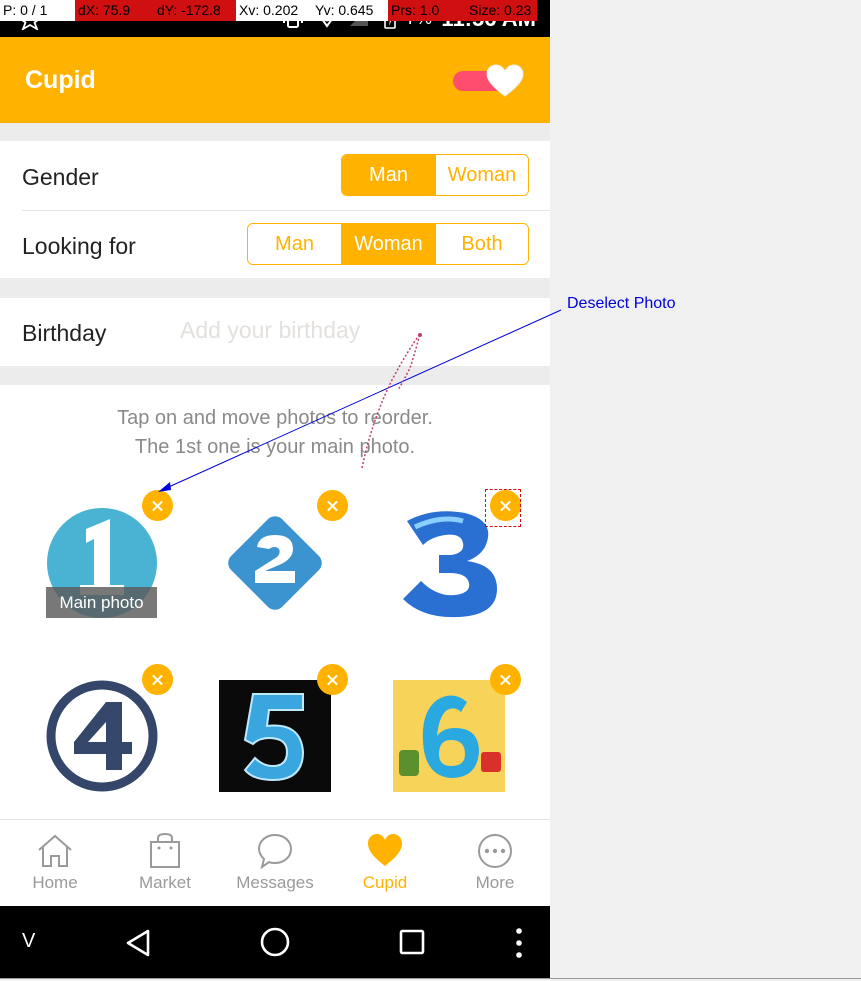 Image resolution: width=861 pixels, height=981 pixels. I want to click on bag-icon, so click(165, 850).